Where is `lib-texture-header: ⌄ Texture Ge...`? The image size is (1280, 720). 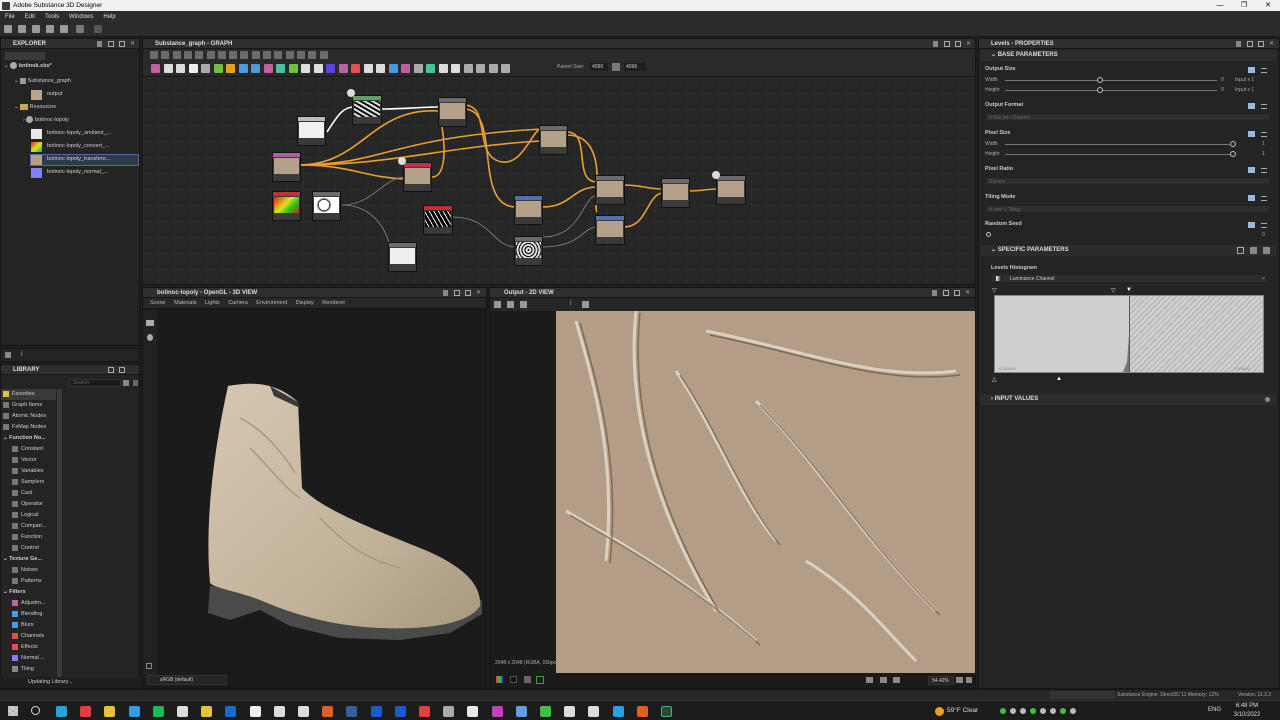
lib-texture-header: ⌄ Texture Ge... is located at coordinates (22, 559).